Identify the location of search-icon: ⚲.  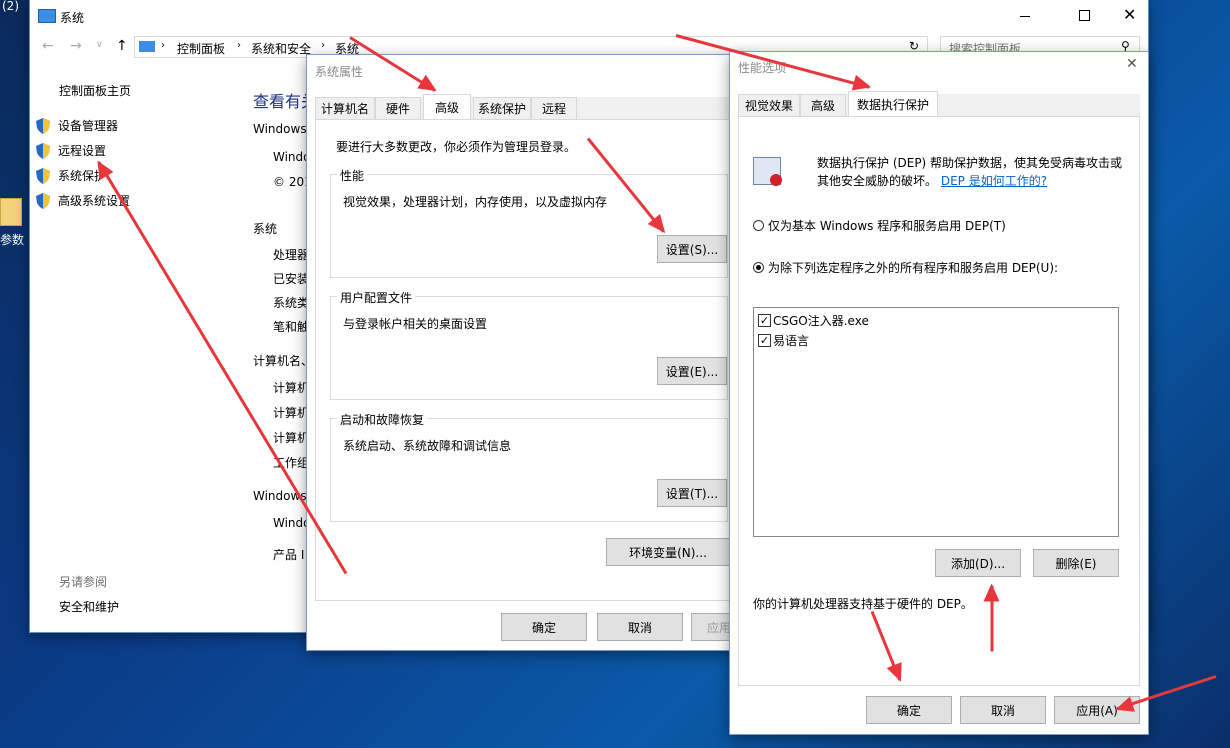
(1125, 46).